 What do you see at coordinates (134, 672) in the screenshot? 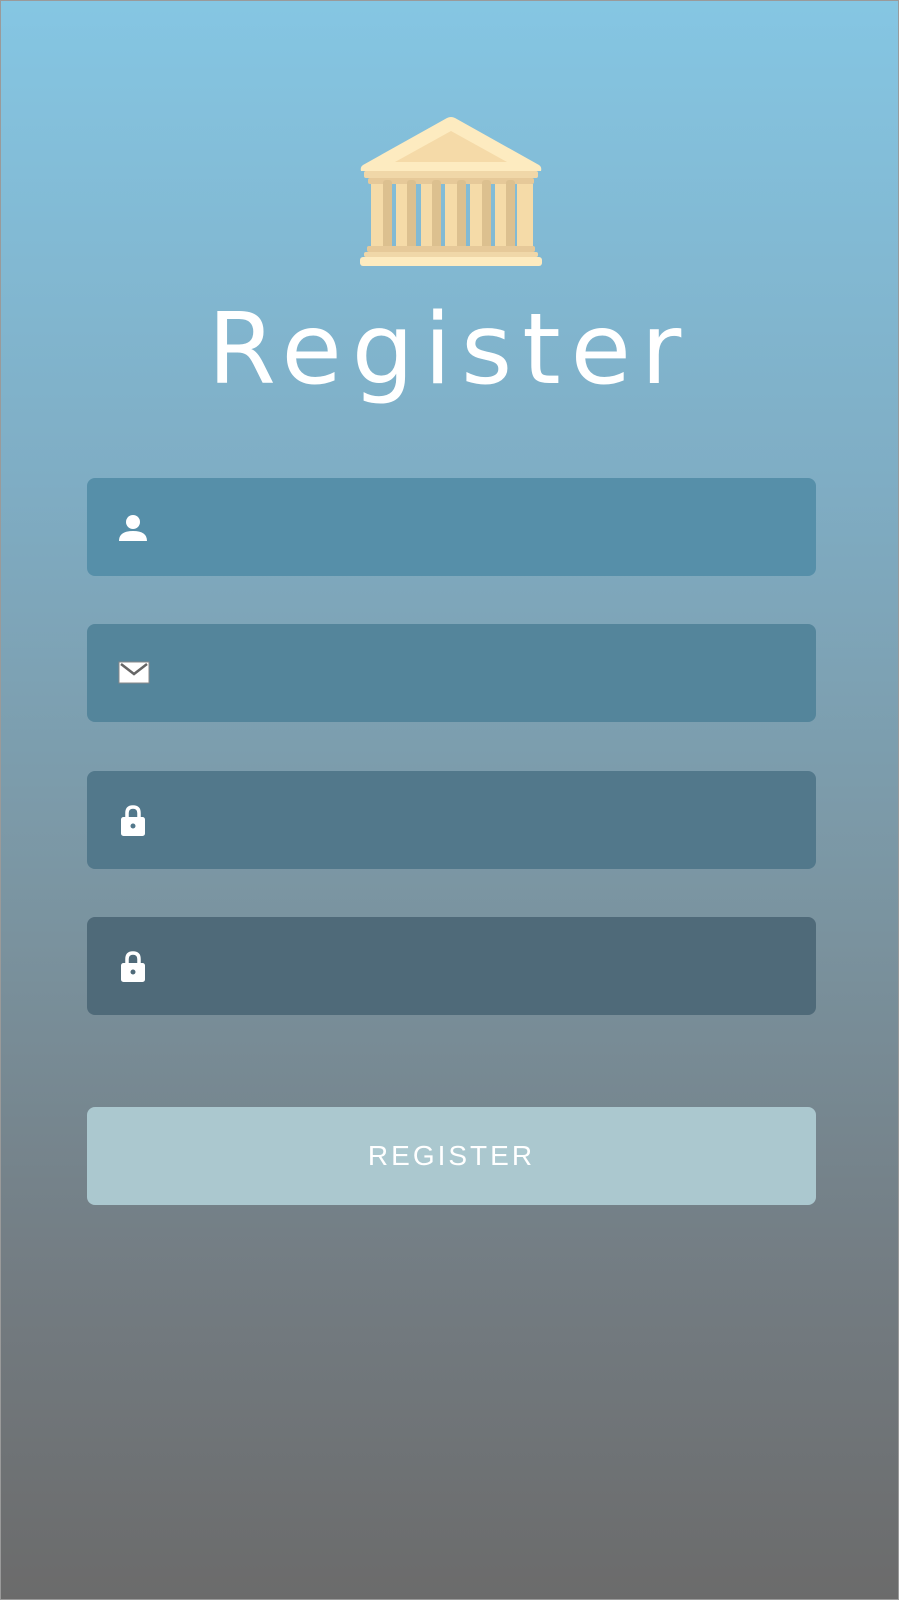
I see `envelope-icon` at bounding box center [134, 672].